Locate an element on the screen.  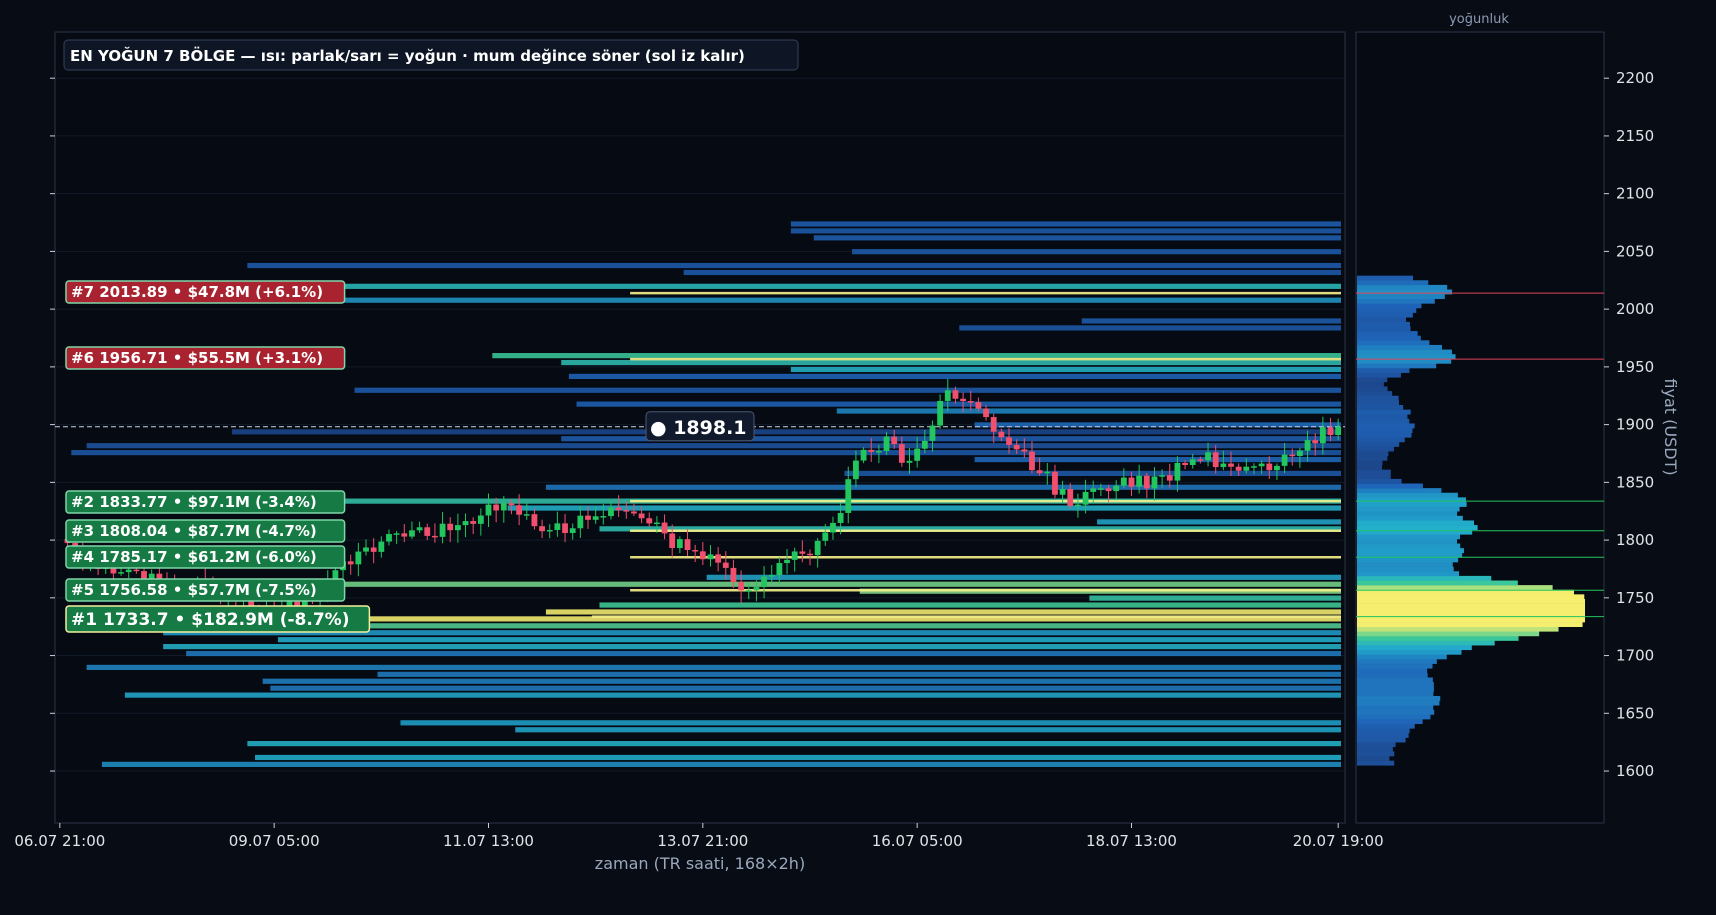
zone-label: #3 1808.04 • $87.7M (-4.7%) is located at coordinates (194, 531).